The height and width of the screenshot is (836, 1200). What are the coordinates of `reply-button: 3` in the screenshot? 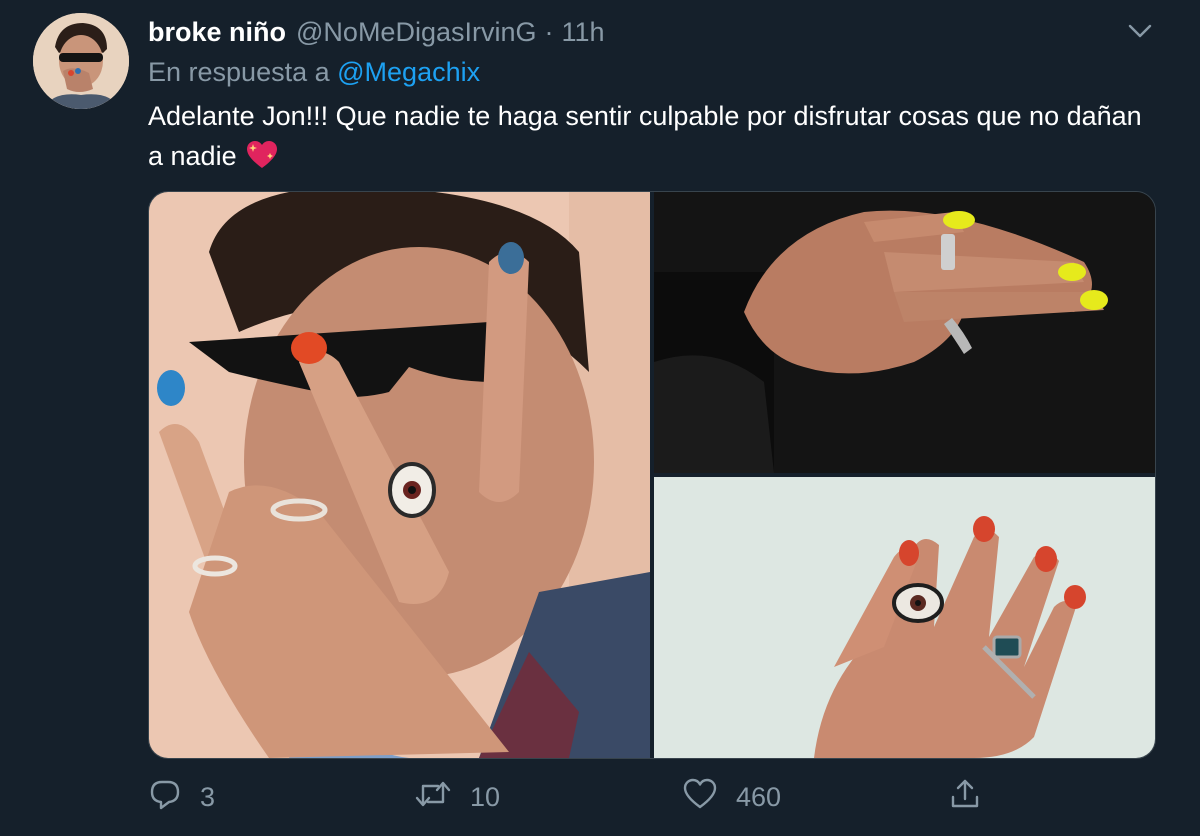 It's located at (181, 797).